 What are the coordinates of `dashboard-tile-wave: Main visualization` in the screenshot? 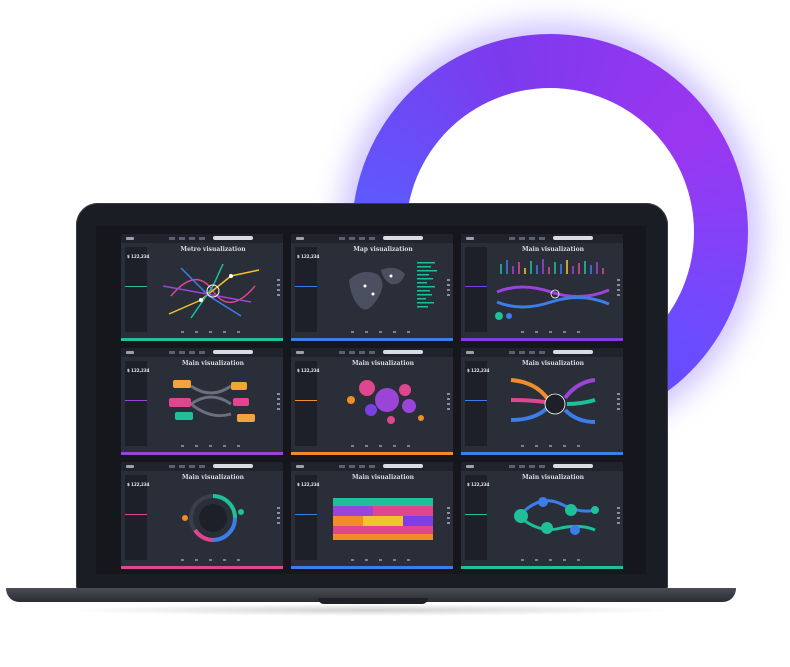 It's located at (542, 287).